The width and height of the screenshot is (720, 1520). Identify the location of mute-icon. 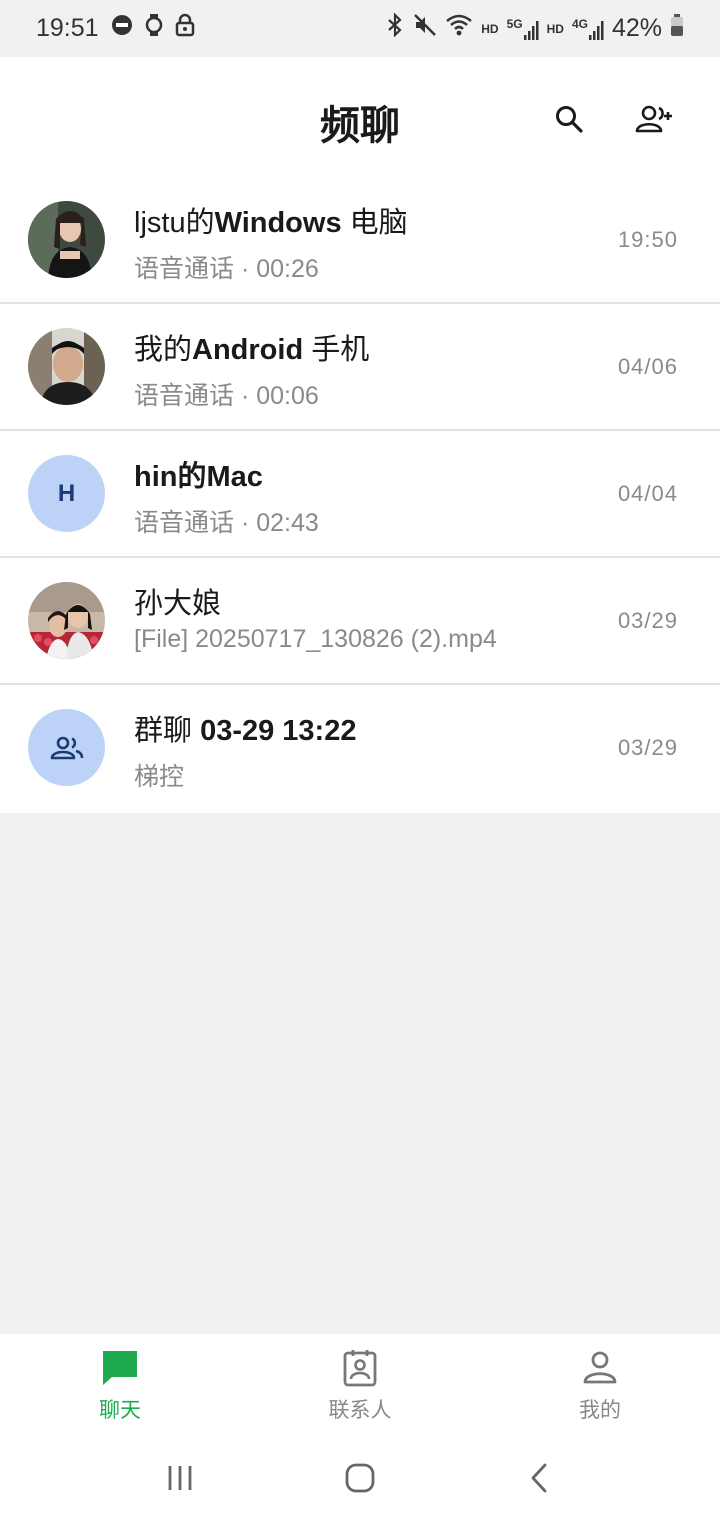
(425, 28).